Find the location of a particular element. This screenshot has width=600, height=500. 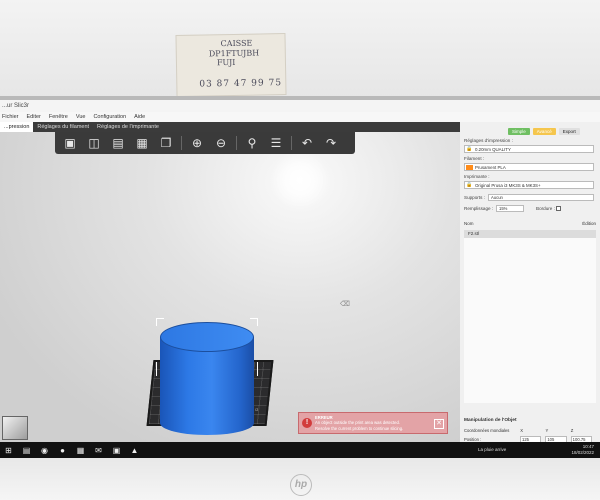

filament-select: Prusament PLA is located at coordinates (529, 167).